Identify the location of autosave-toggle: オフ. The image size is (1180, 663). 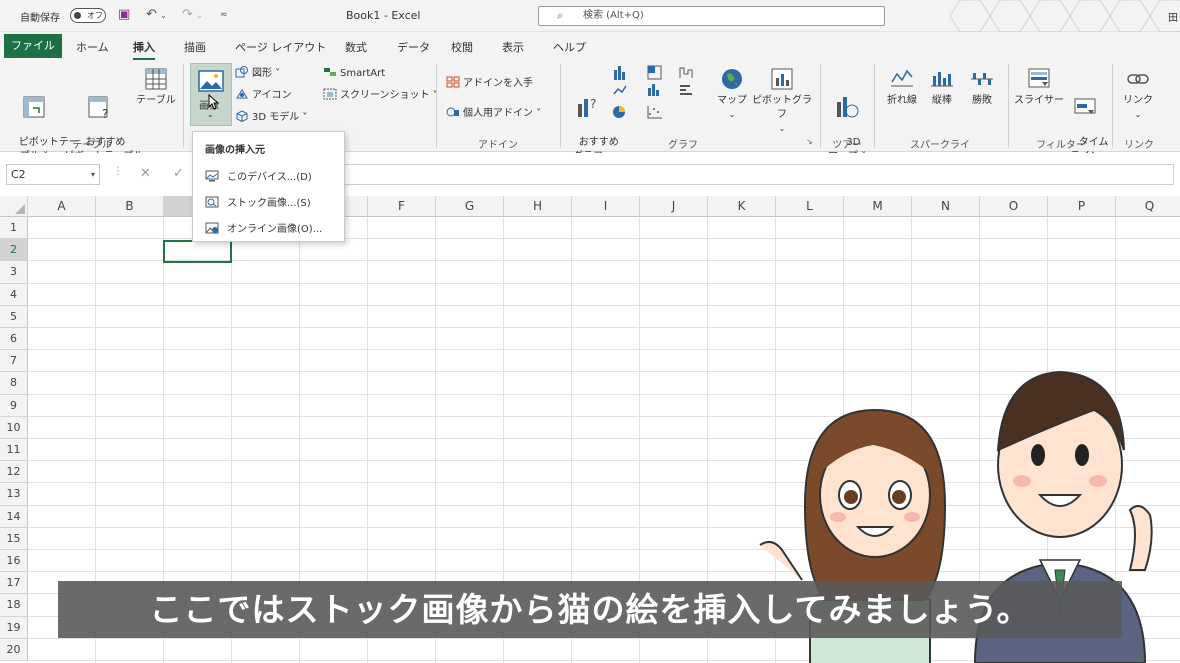
(88, 15).